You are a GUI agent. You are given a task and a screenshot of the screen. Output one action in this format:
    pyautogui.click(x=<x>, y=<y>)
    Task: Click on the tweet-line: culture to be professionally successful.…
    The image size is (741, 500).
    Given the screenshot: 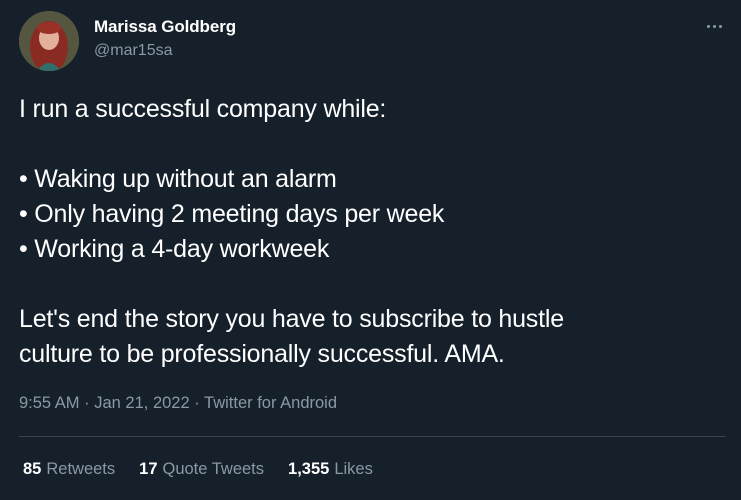 What is the action you would take?
    pyautogui.click(x=262, y=354)
    